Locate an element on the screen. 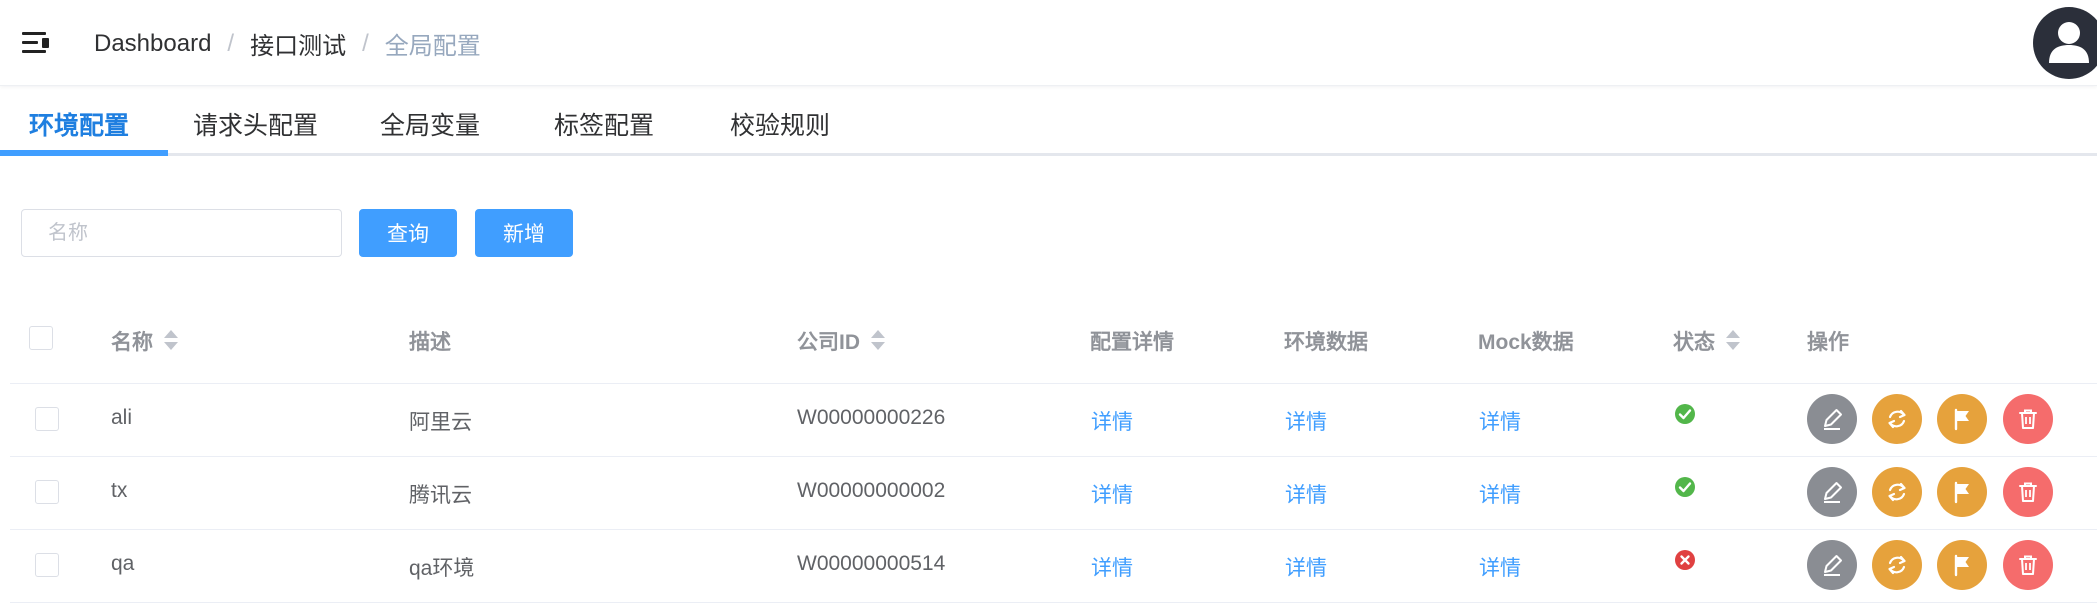 The height and width of the screenshot is (608, 2097). menu-toggle-icon is located at coordinates (36, 43).